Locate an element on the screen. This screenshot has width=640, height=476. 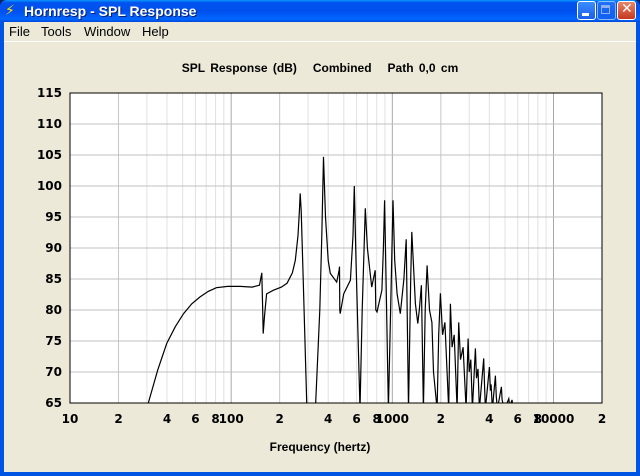
y-tick-label: 110 is located at coordinates (49, 124).